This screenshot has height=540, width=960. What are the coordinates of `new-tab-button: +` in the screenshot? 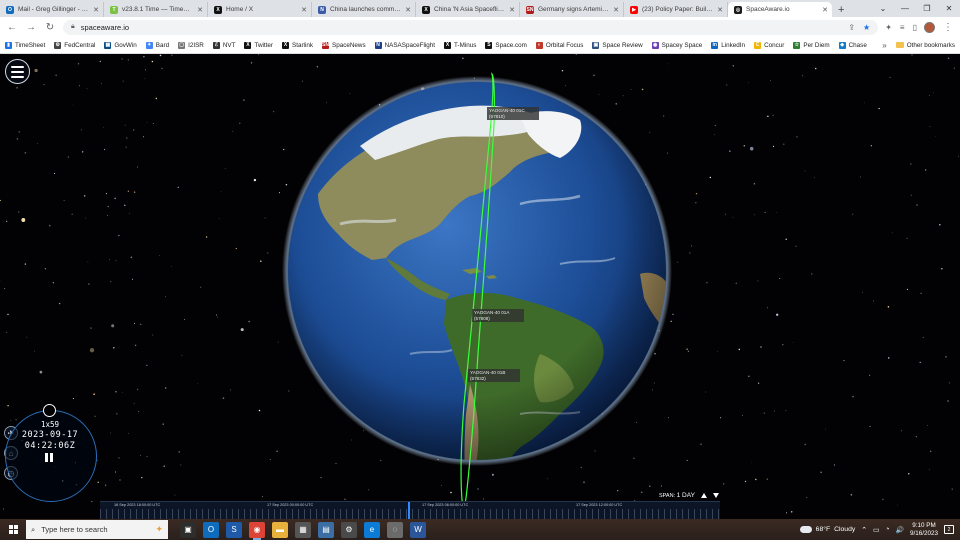 It's located at (841, 9).